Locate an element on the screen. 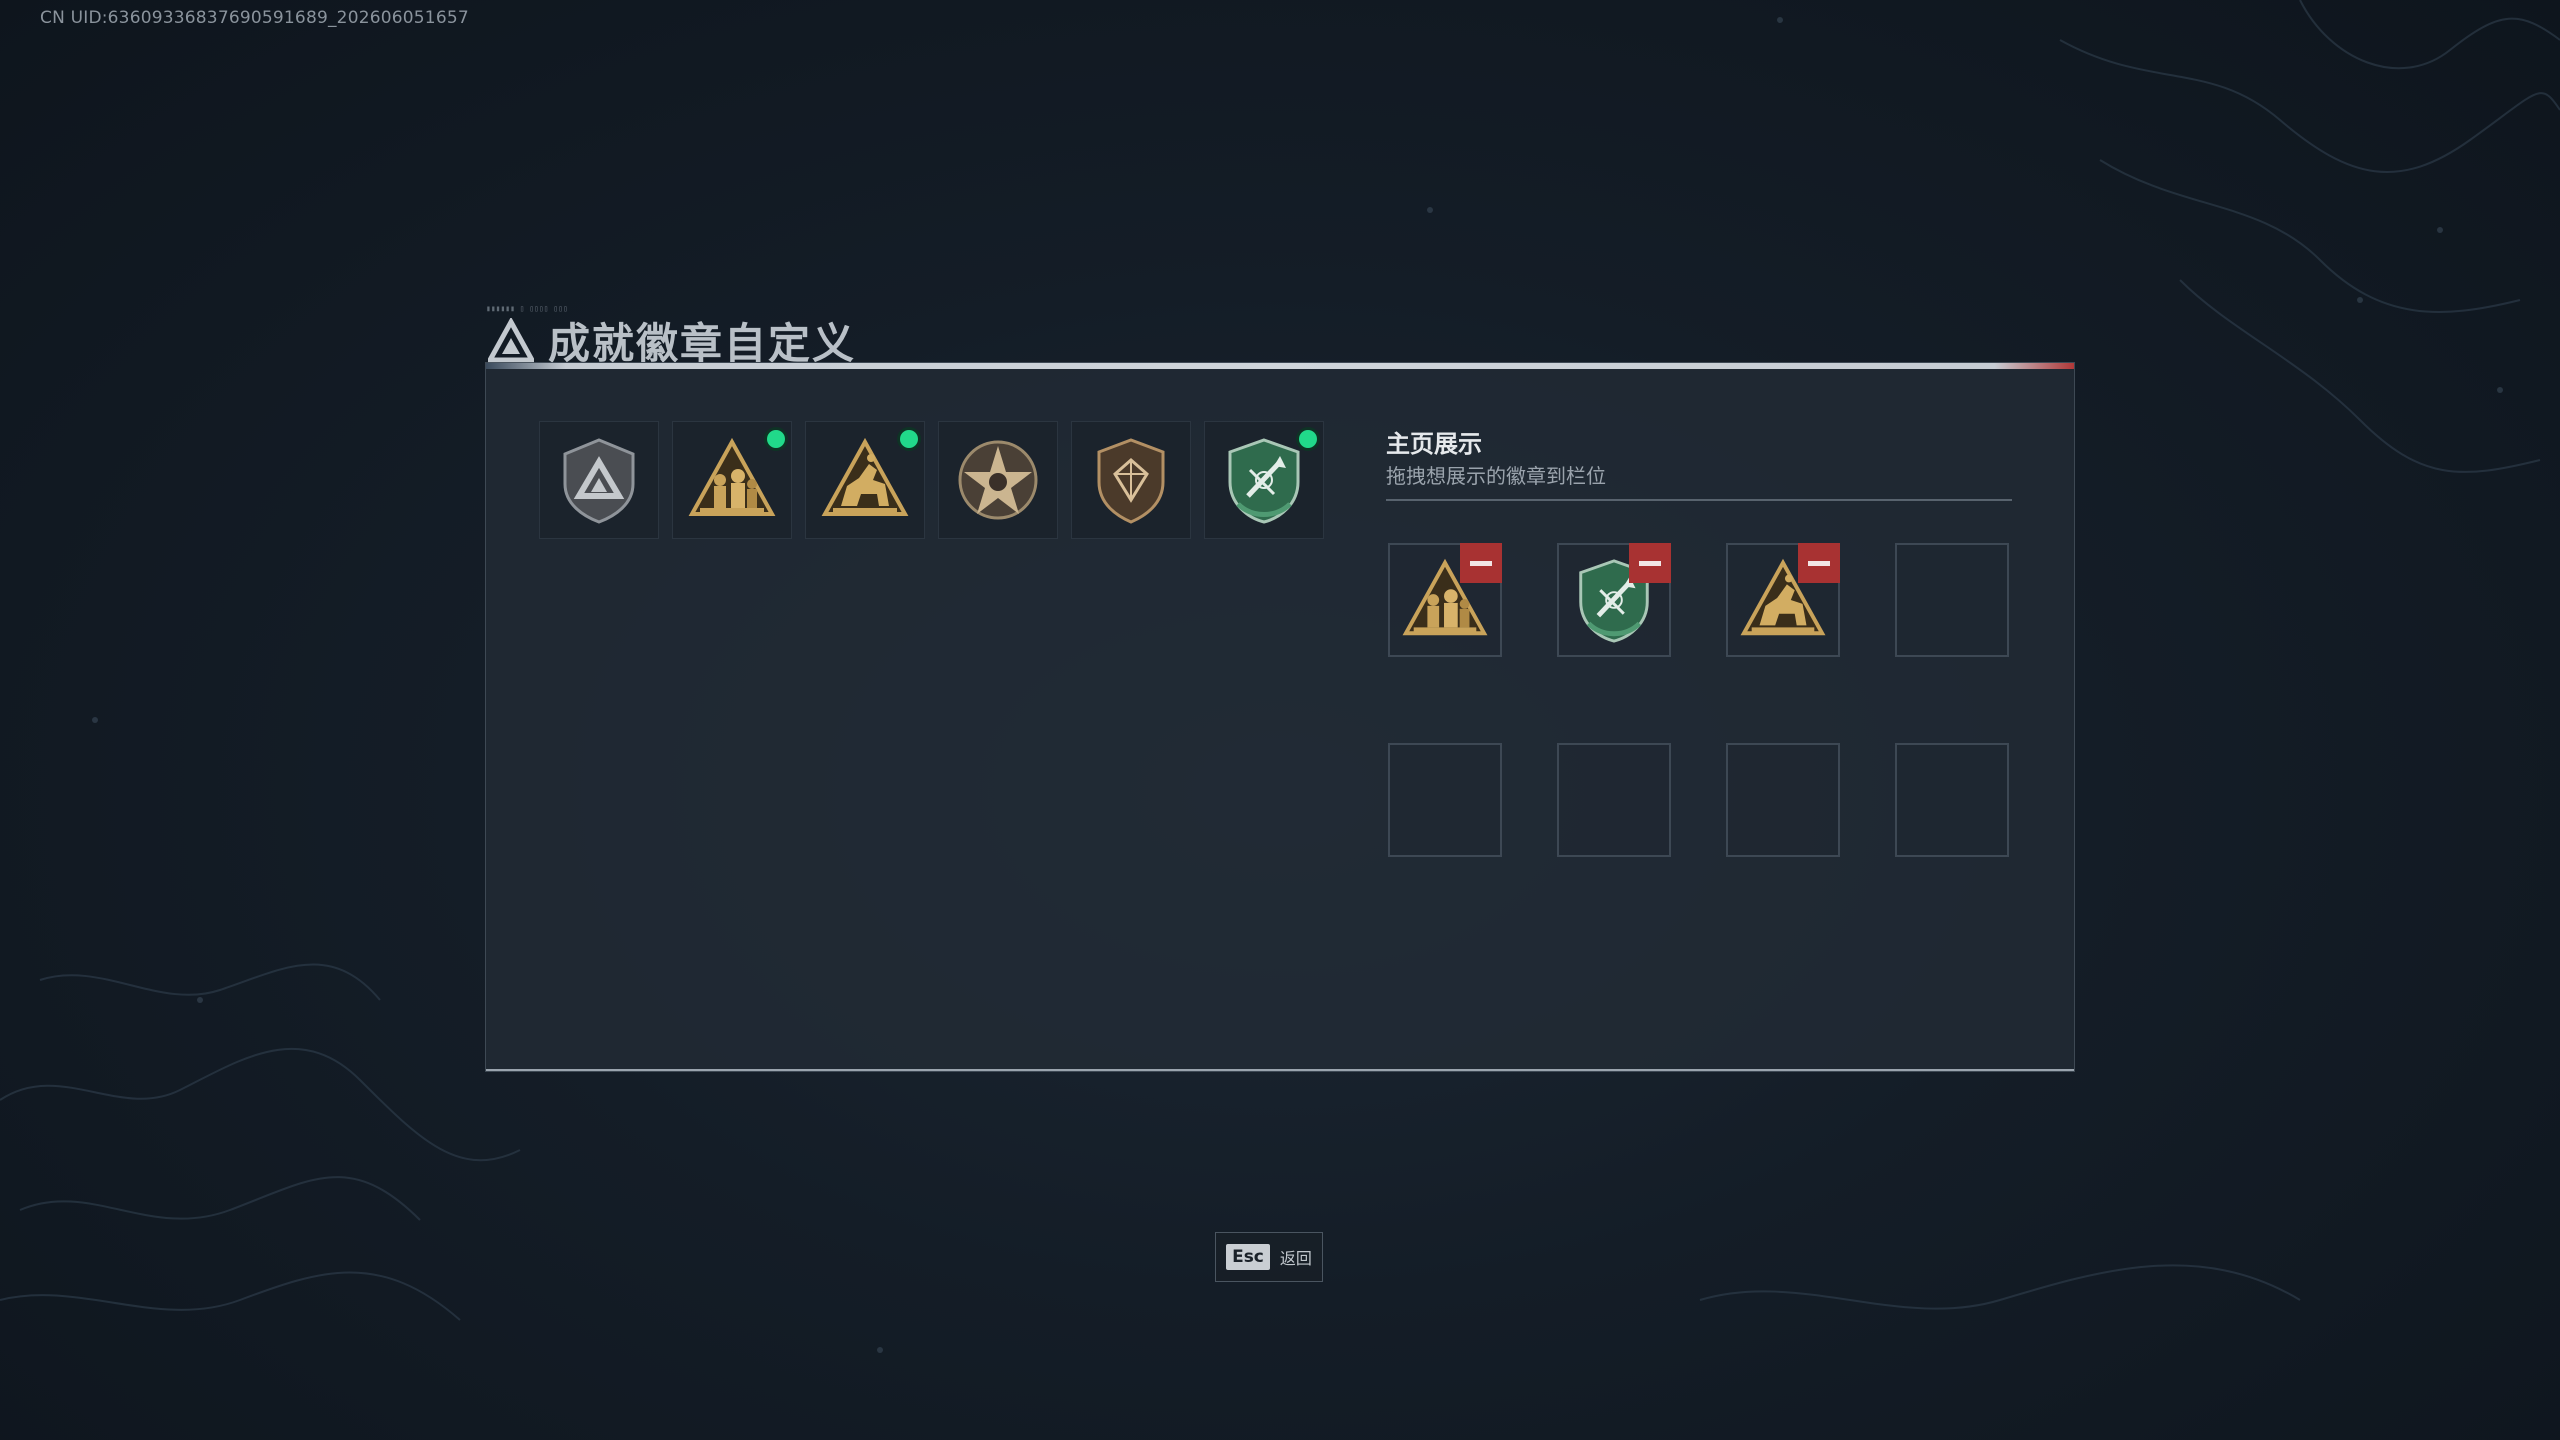 This screenshot has height=1440, width=2560. showcase-title: 主页展示 is located at coordinates (1434, 444).